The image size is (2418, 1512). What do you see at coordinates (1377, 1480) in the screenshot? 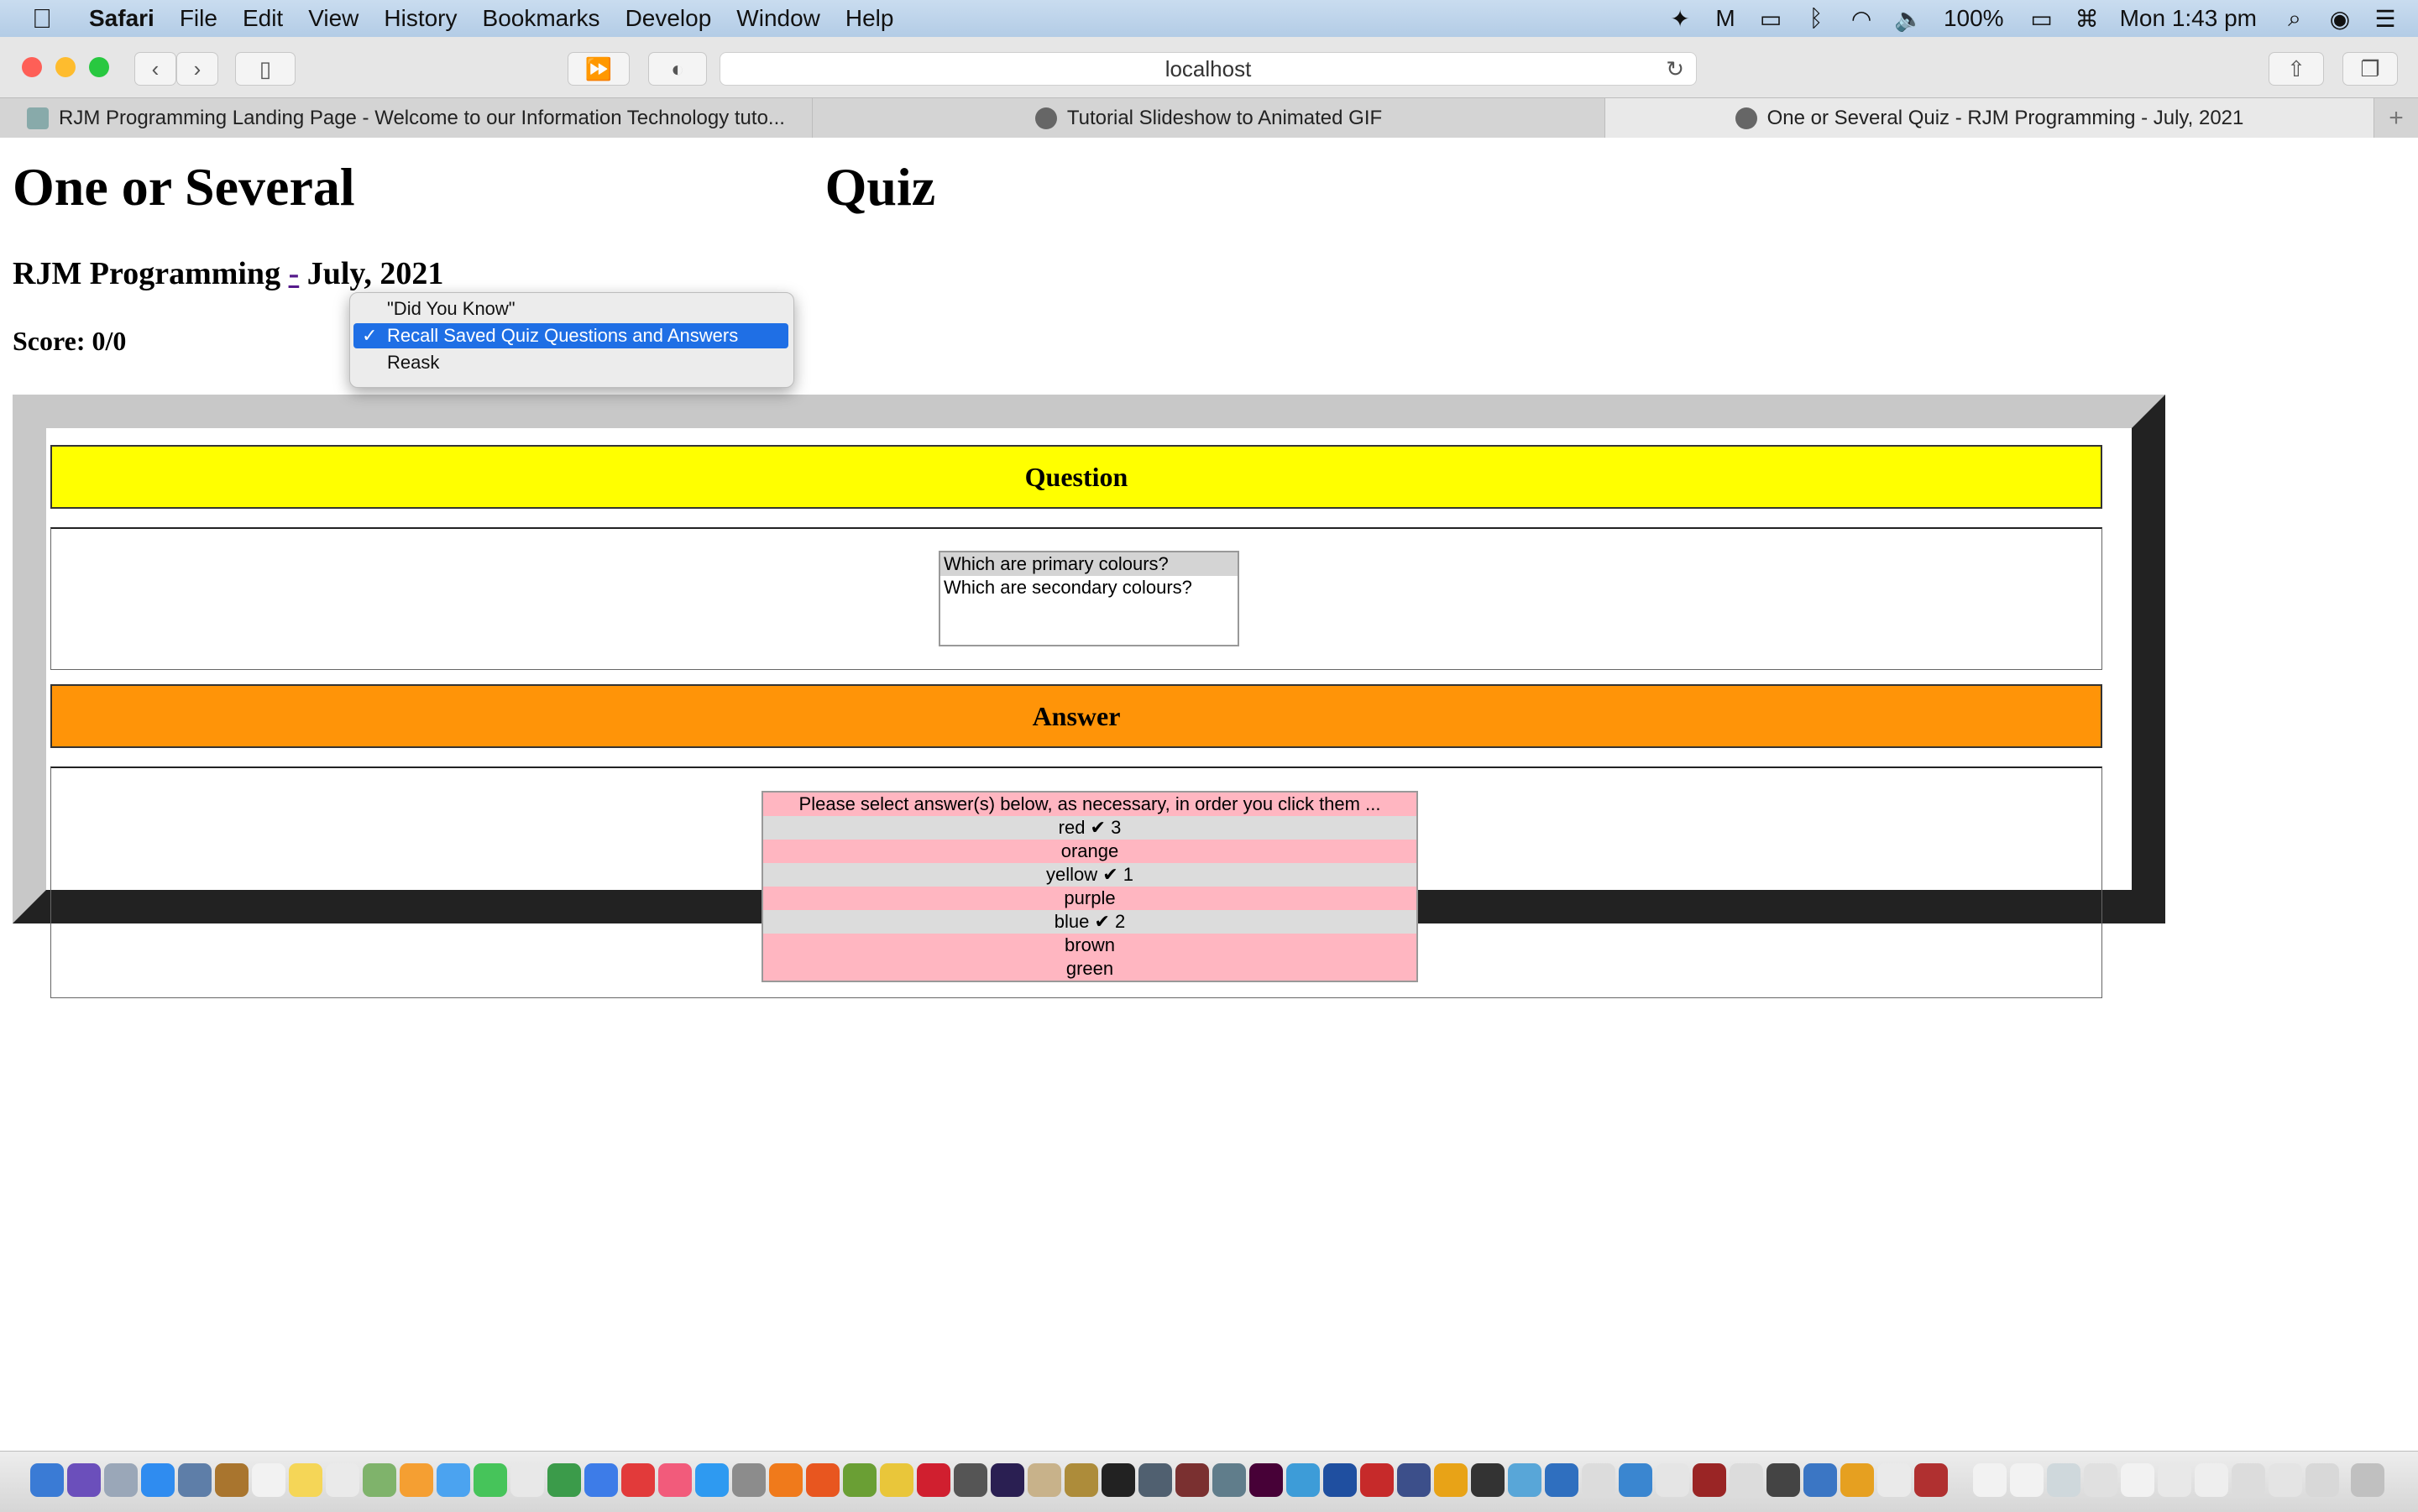
I see `filezilla-icon` at bounding box center [1377, 1480].